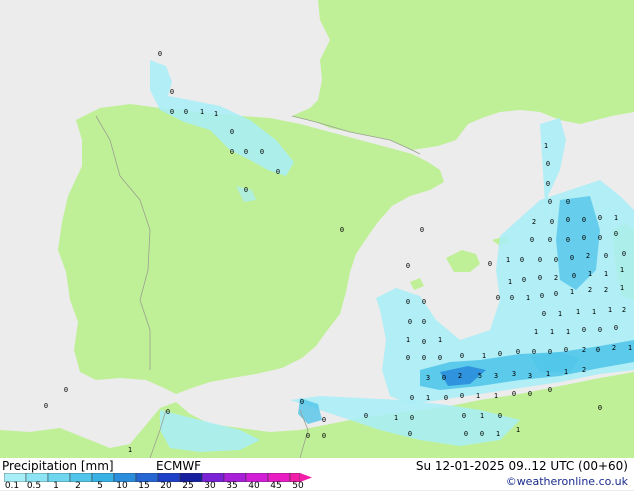 The image size is (634, 491). Describe the element at coordinates (179, 466) in the screenshot. I see `model-label: ECMWF` at that location.